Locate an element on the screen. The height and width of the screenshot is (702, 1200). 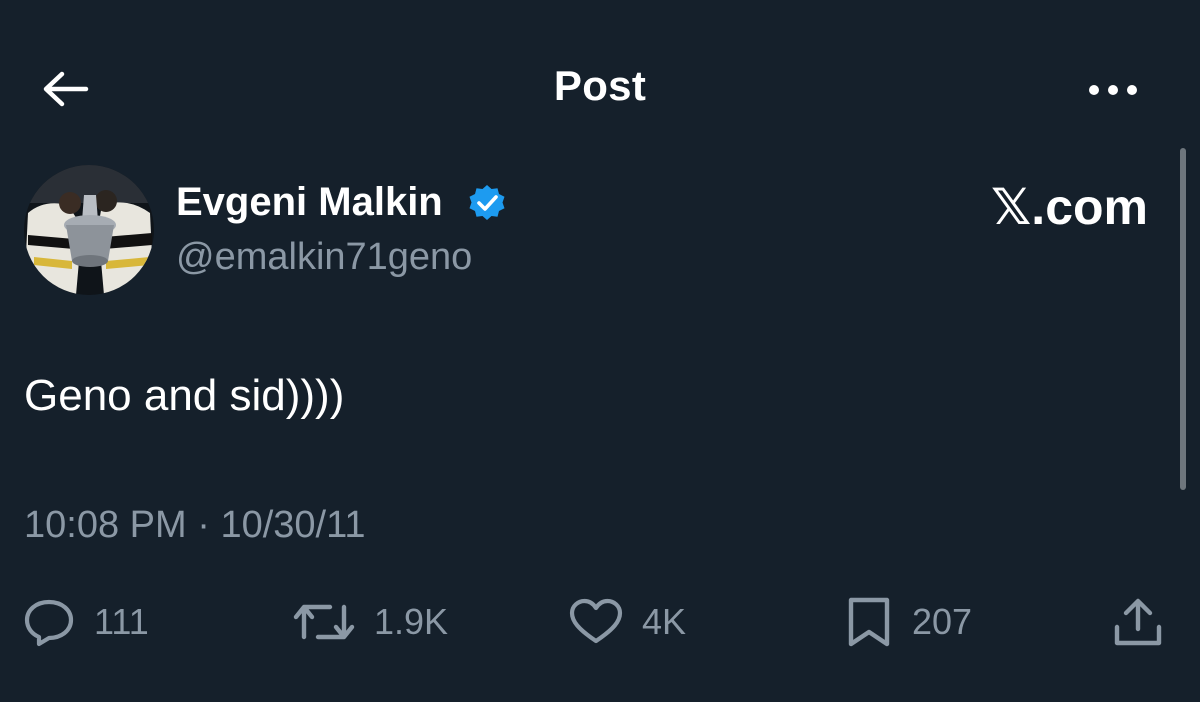
post-timestamp: 10:08 PM · 10/30/11 is located at coordinates (195, 525).